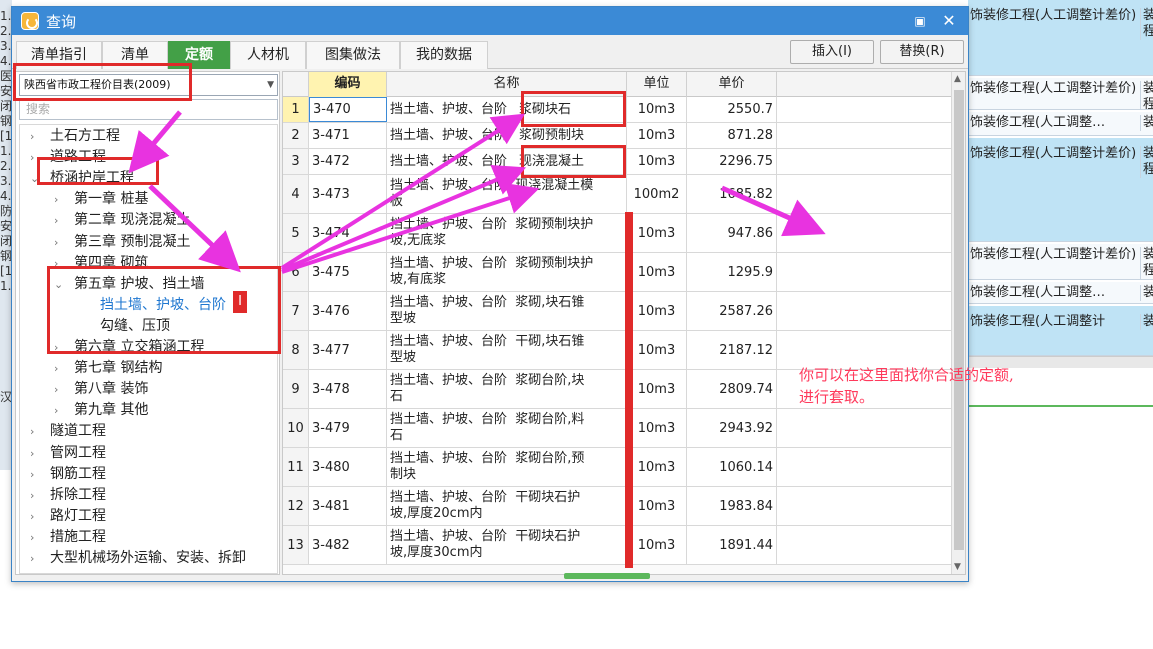 The image size is (1153, 649). Describe the element at coordinates (490, 21) in the screenshot. I see `dialog-titlebar: 查询 ▣ ✕` at that location.